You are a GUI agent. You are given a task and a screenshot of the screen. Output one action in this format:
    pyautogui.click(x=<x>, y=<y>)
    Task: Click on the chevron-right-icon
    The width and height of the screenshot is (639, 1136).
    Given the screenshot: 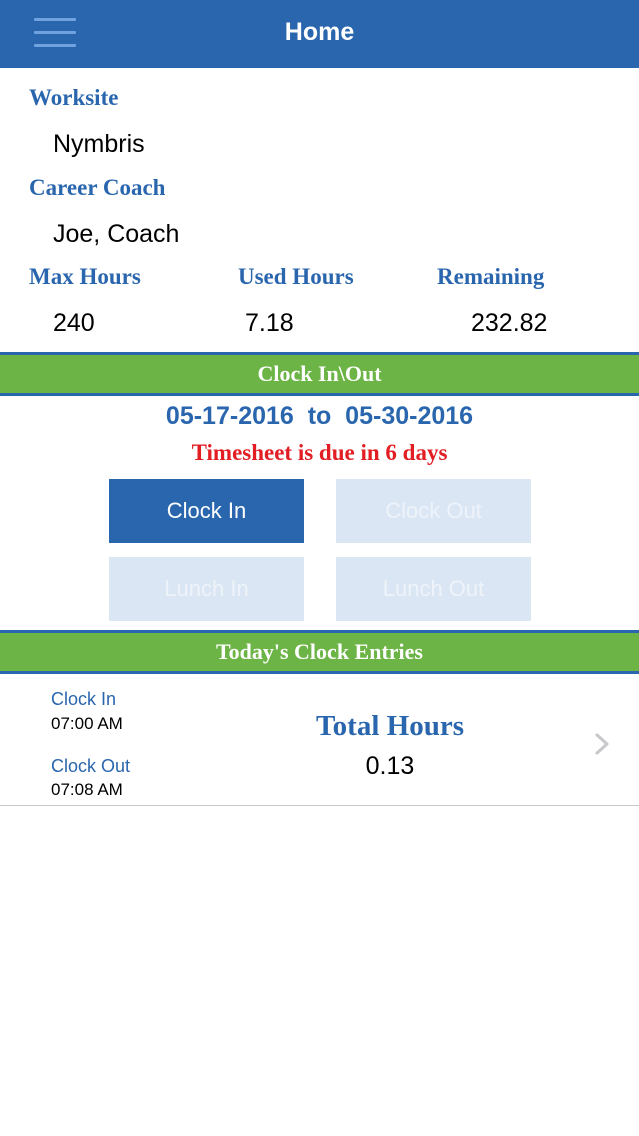 What is the action you would take?
    pyautogui.click(x=603, y=744)
    